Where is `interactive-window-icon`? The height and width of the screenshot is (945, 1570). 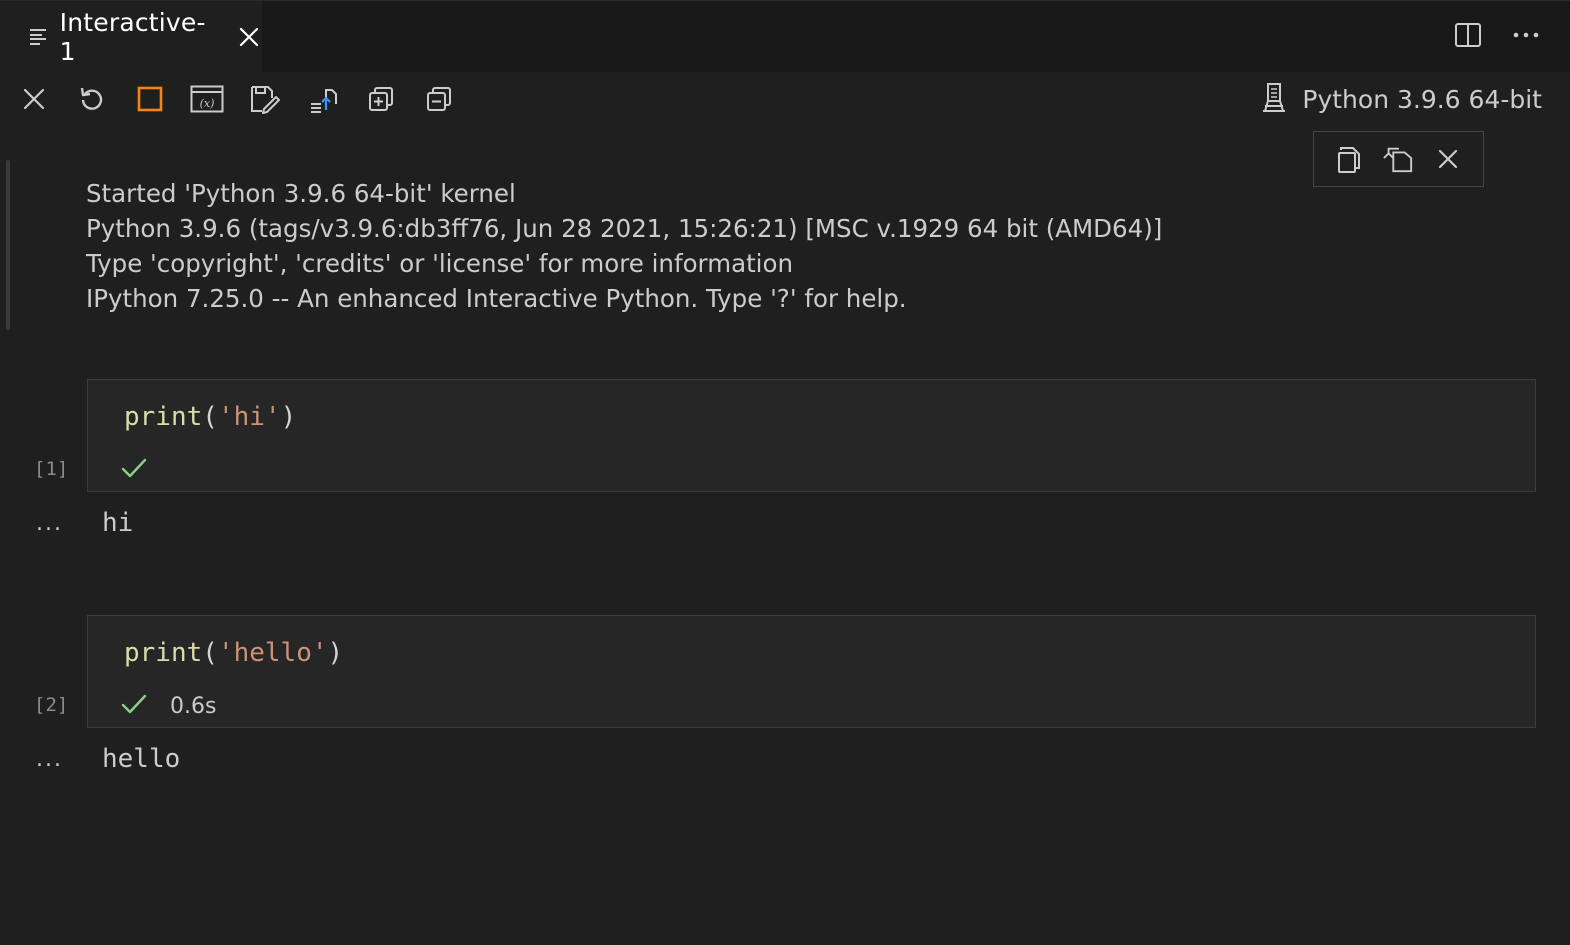 interactive-window-icon is located at coordinates (39, 37).